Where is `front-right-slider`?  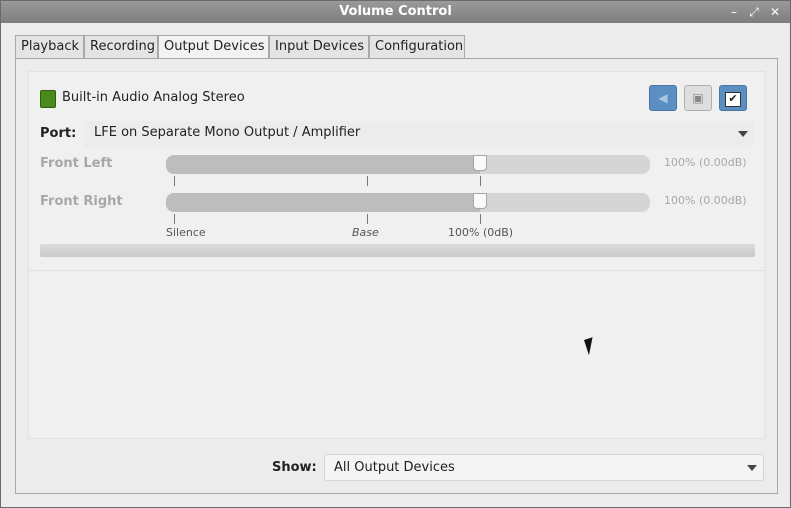
front-right-slider is located at coordinates (408, 202).